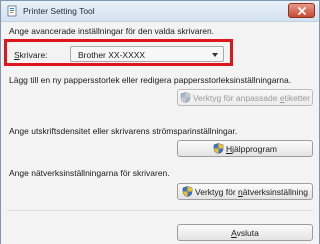 Image resolution: width=320 pixels, height=244 pixels. I want to click on close-button, so click(301, 10).